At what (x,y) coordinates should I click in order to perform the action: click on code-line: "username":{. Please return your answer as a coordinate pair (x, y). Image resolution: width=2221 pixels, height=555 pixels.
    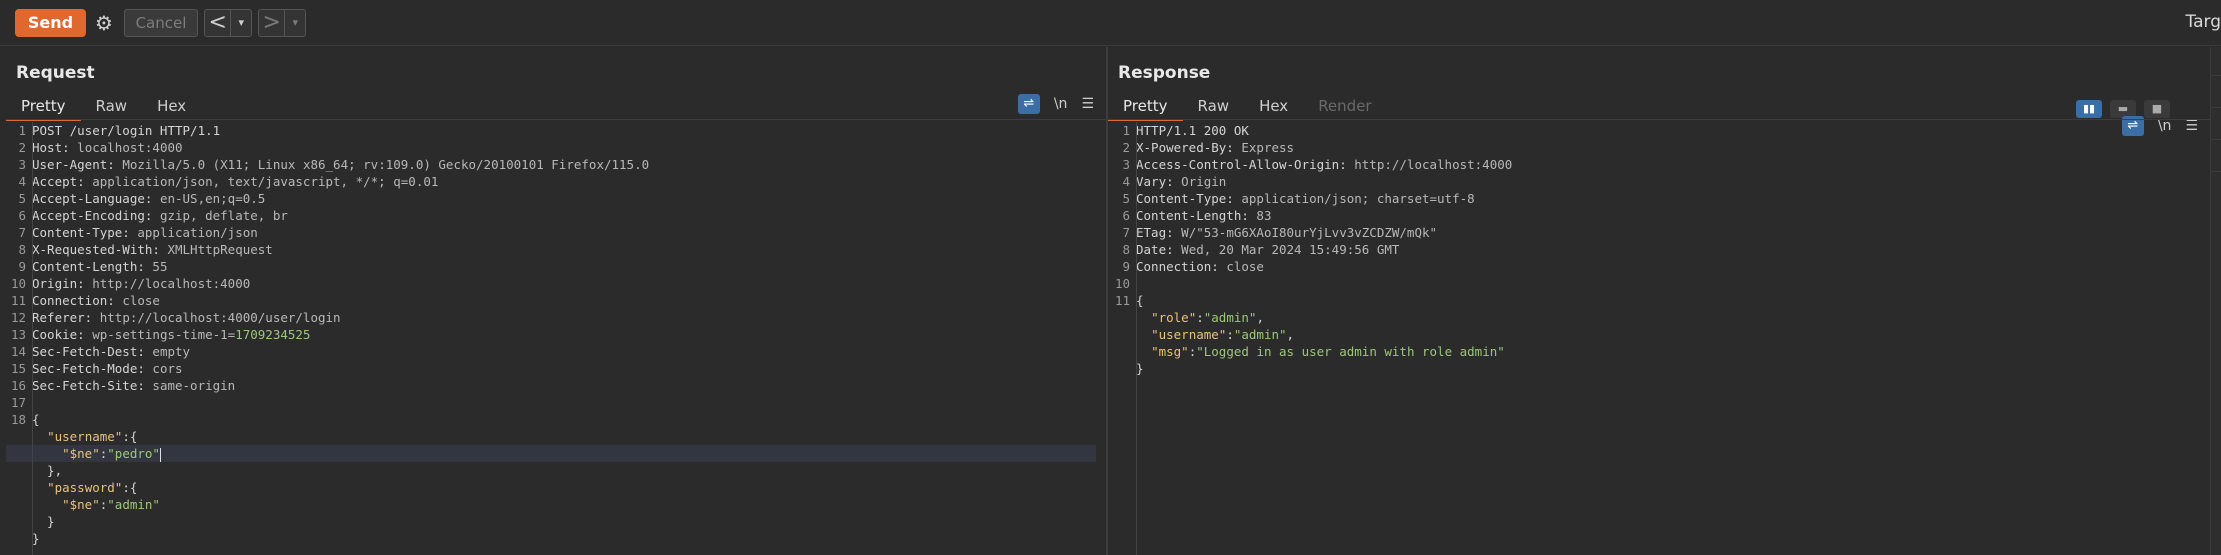
    Looking at the image, I should click on (92, 436).